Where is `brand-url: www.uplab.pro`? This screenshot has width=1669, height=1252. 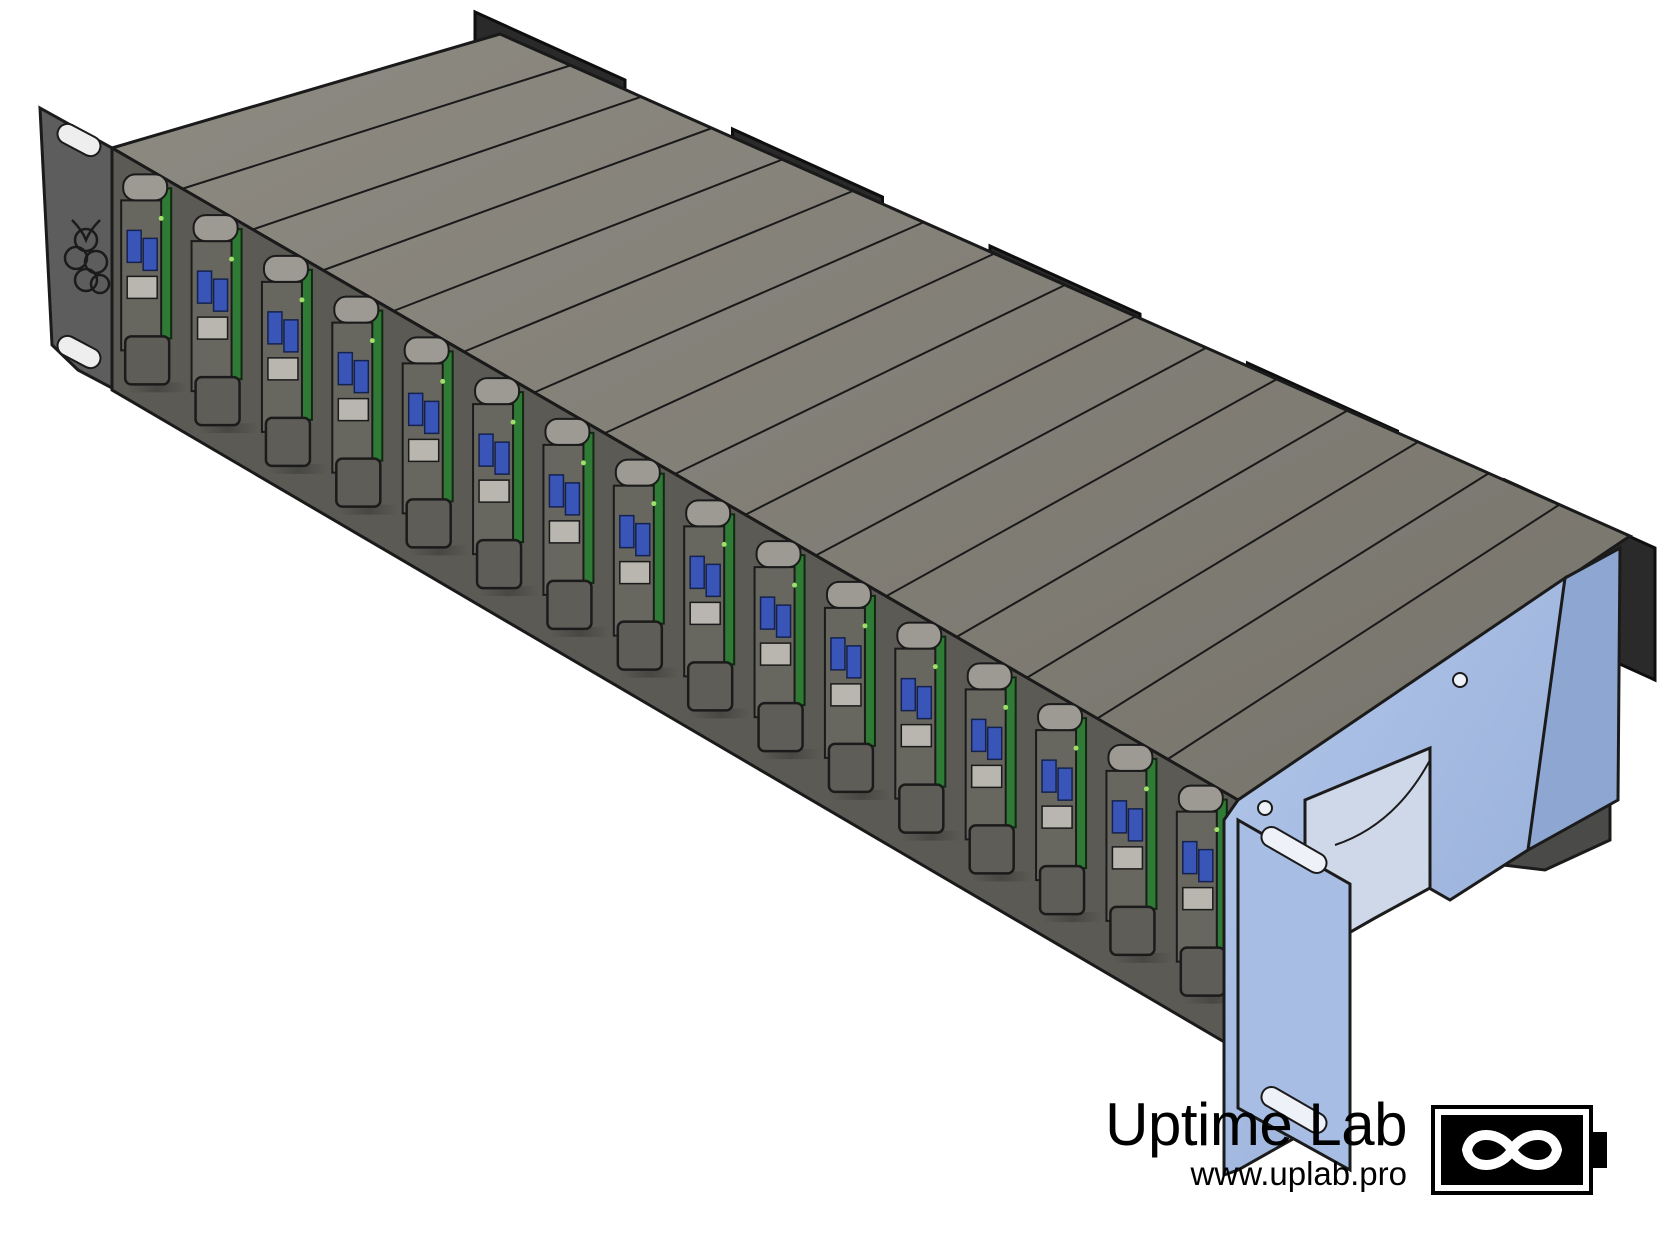
brand-url: www.uplab.pro is located at coordinates (1256, 1173).